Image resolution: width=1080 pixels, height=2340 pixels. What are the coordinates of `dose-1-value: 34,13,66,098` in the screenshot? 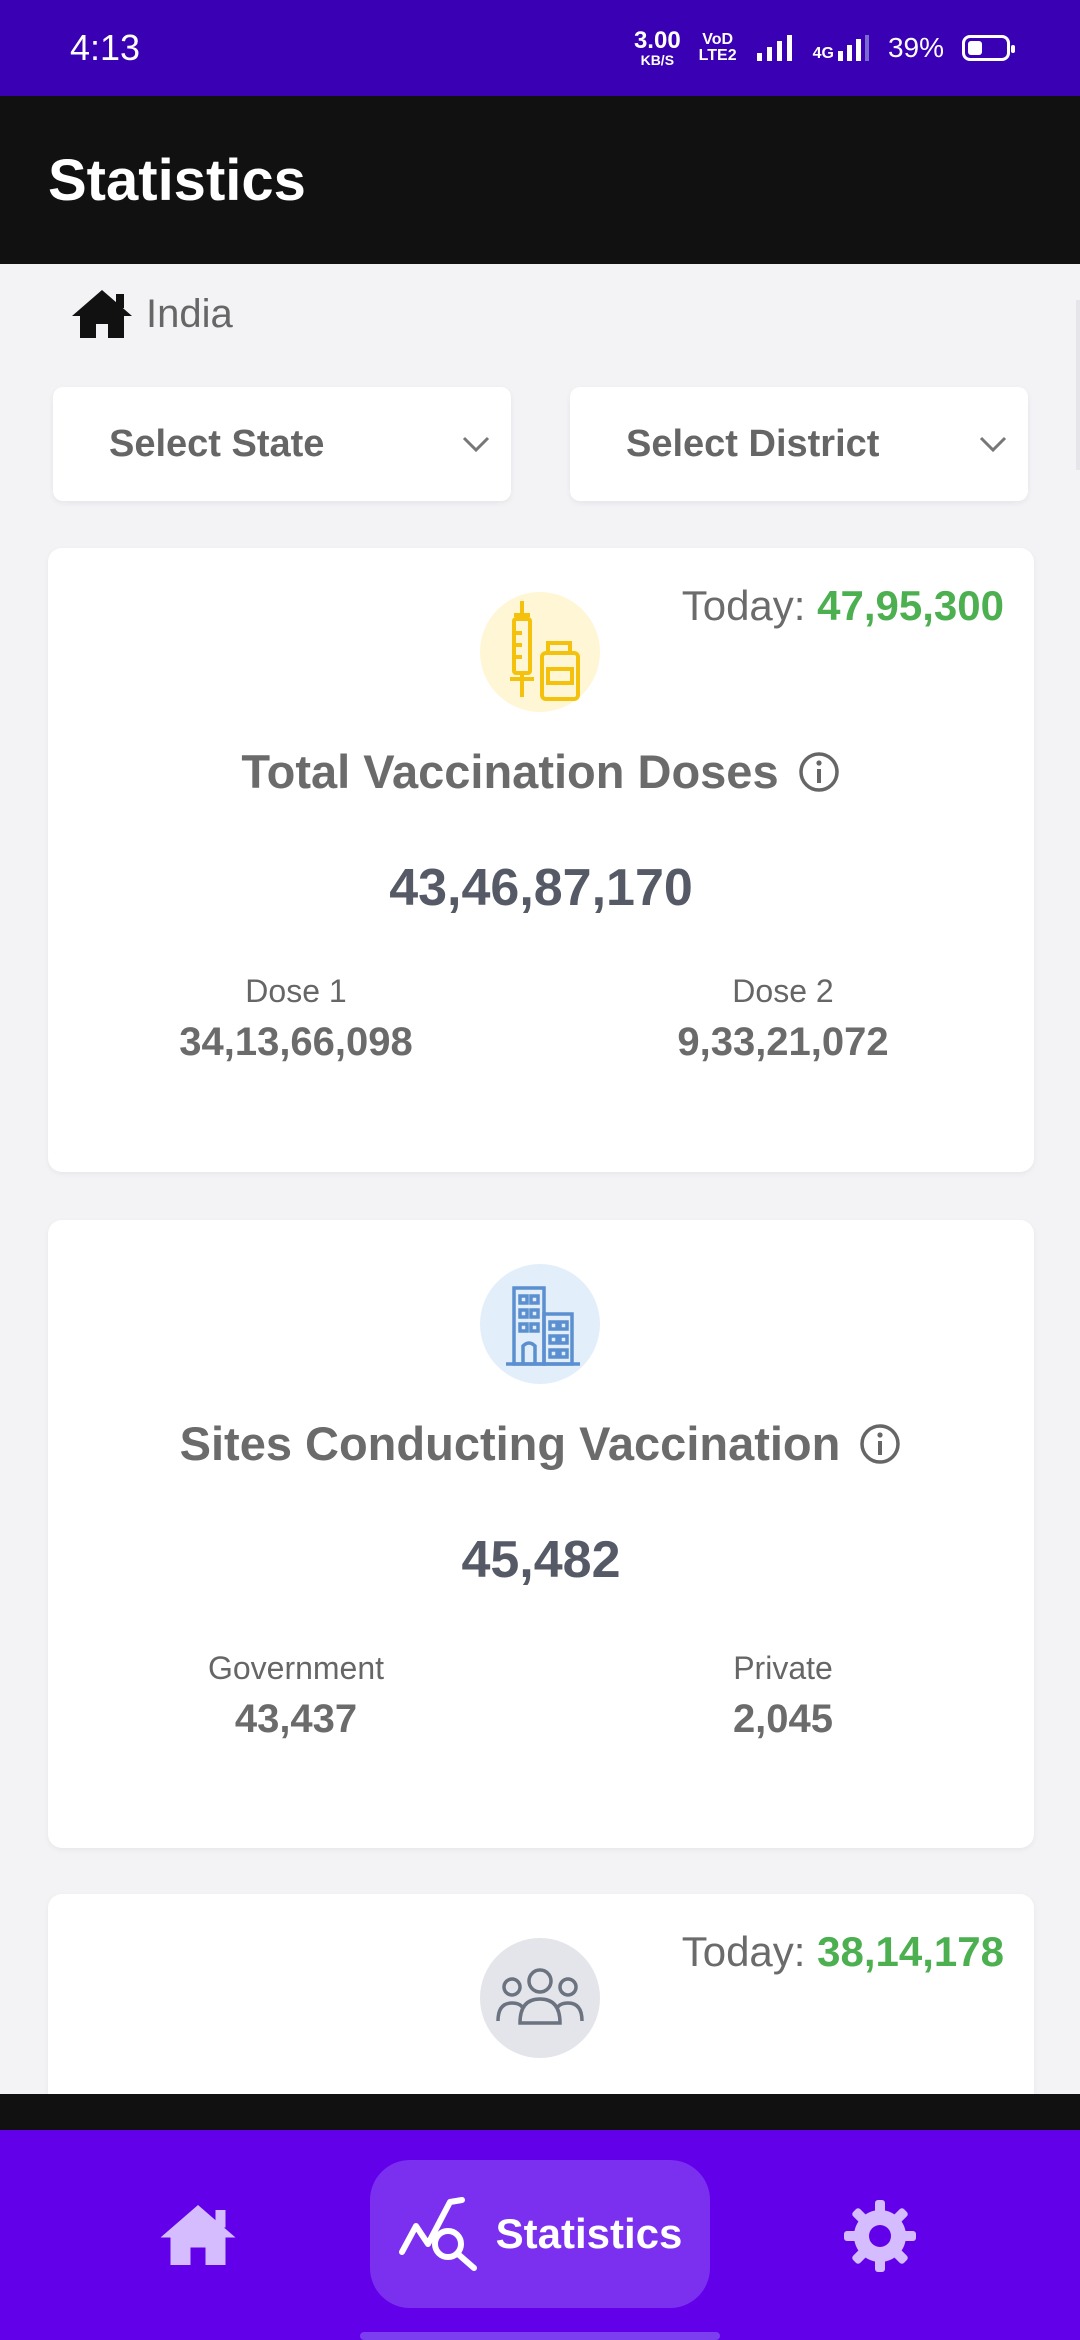 It's located at (296, 1042).